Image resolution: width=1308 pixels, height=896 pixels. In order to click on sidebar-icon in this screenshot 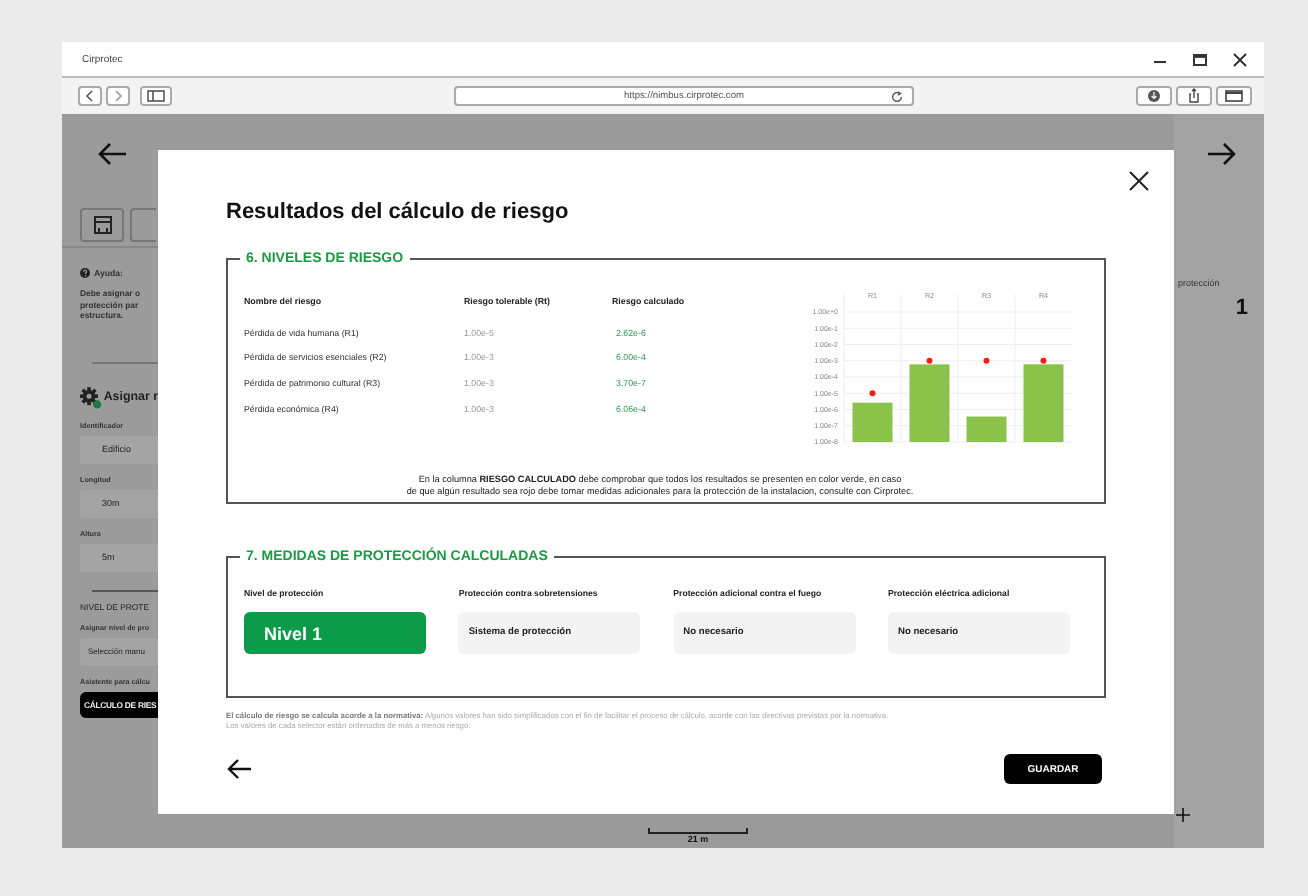, I will do `click(156, 96)`.